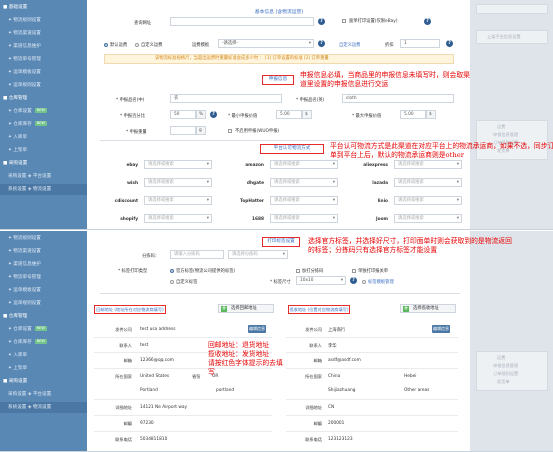 The height and width of the screenshot is (452, 553). What do you see at coordinates (319, 309) in the screenshot?
I see `ship-address-title: 揽收地址 (位置对应物流商填写)` at bounding box center [319, 309].